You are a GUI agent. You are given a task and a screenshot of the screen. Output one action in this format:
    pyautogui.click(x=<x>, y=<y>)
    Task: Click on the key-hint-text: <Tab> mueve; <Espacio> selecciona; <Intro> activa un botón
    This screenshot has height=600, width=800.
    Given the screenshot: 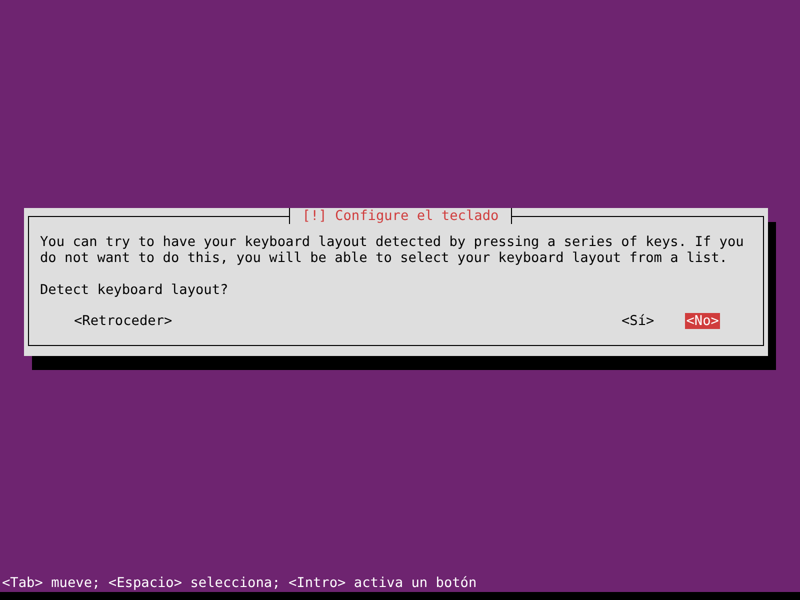 What is the action you would take?
    pyautogui.click(x=239, y=583)
    